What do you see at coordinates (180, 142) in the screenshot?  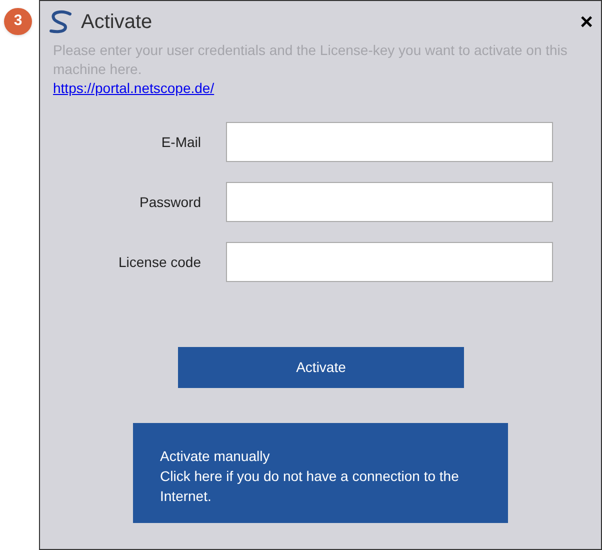 I see `field-label: E-Mail` at bounding box center [180, 142].